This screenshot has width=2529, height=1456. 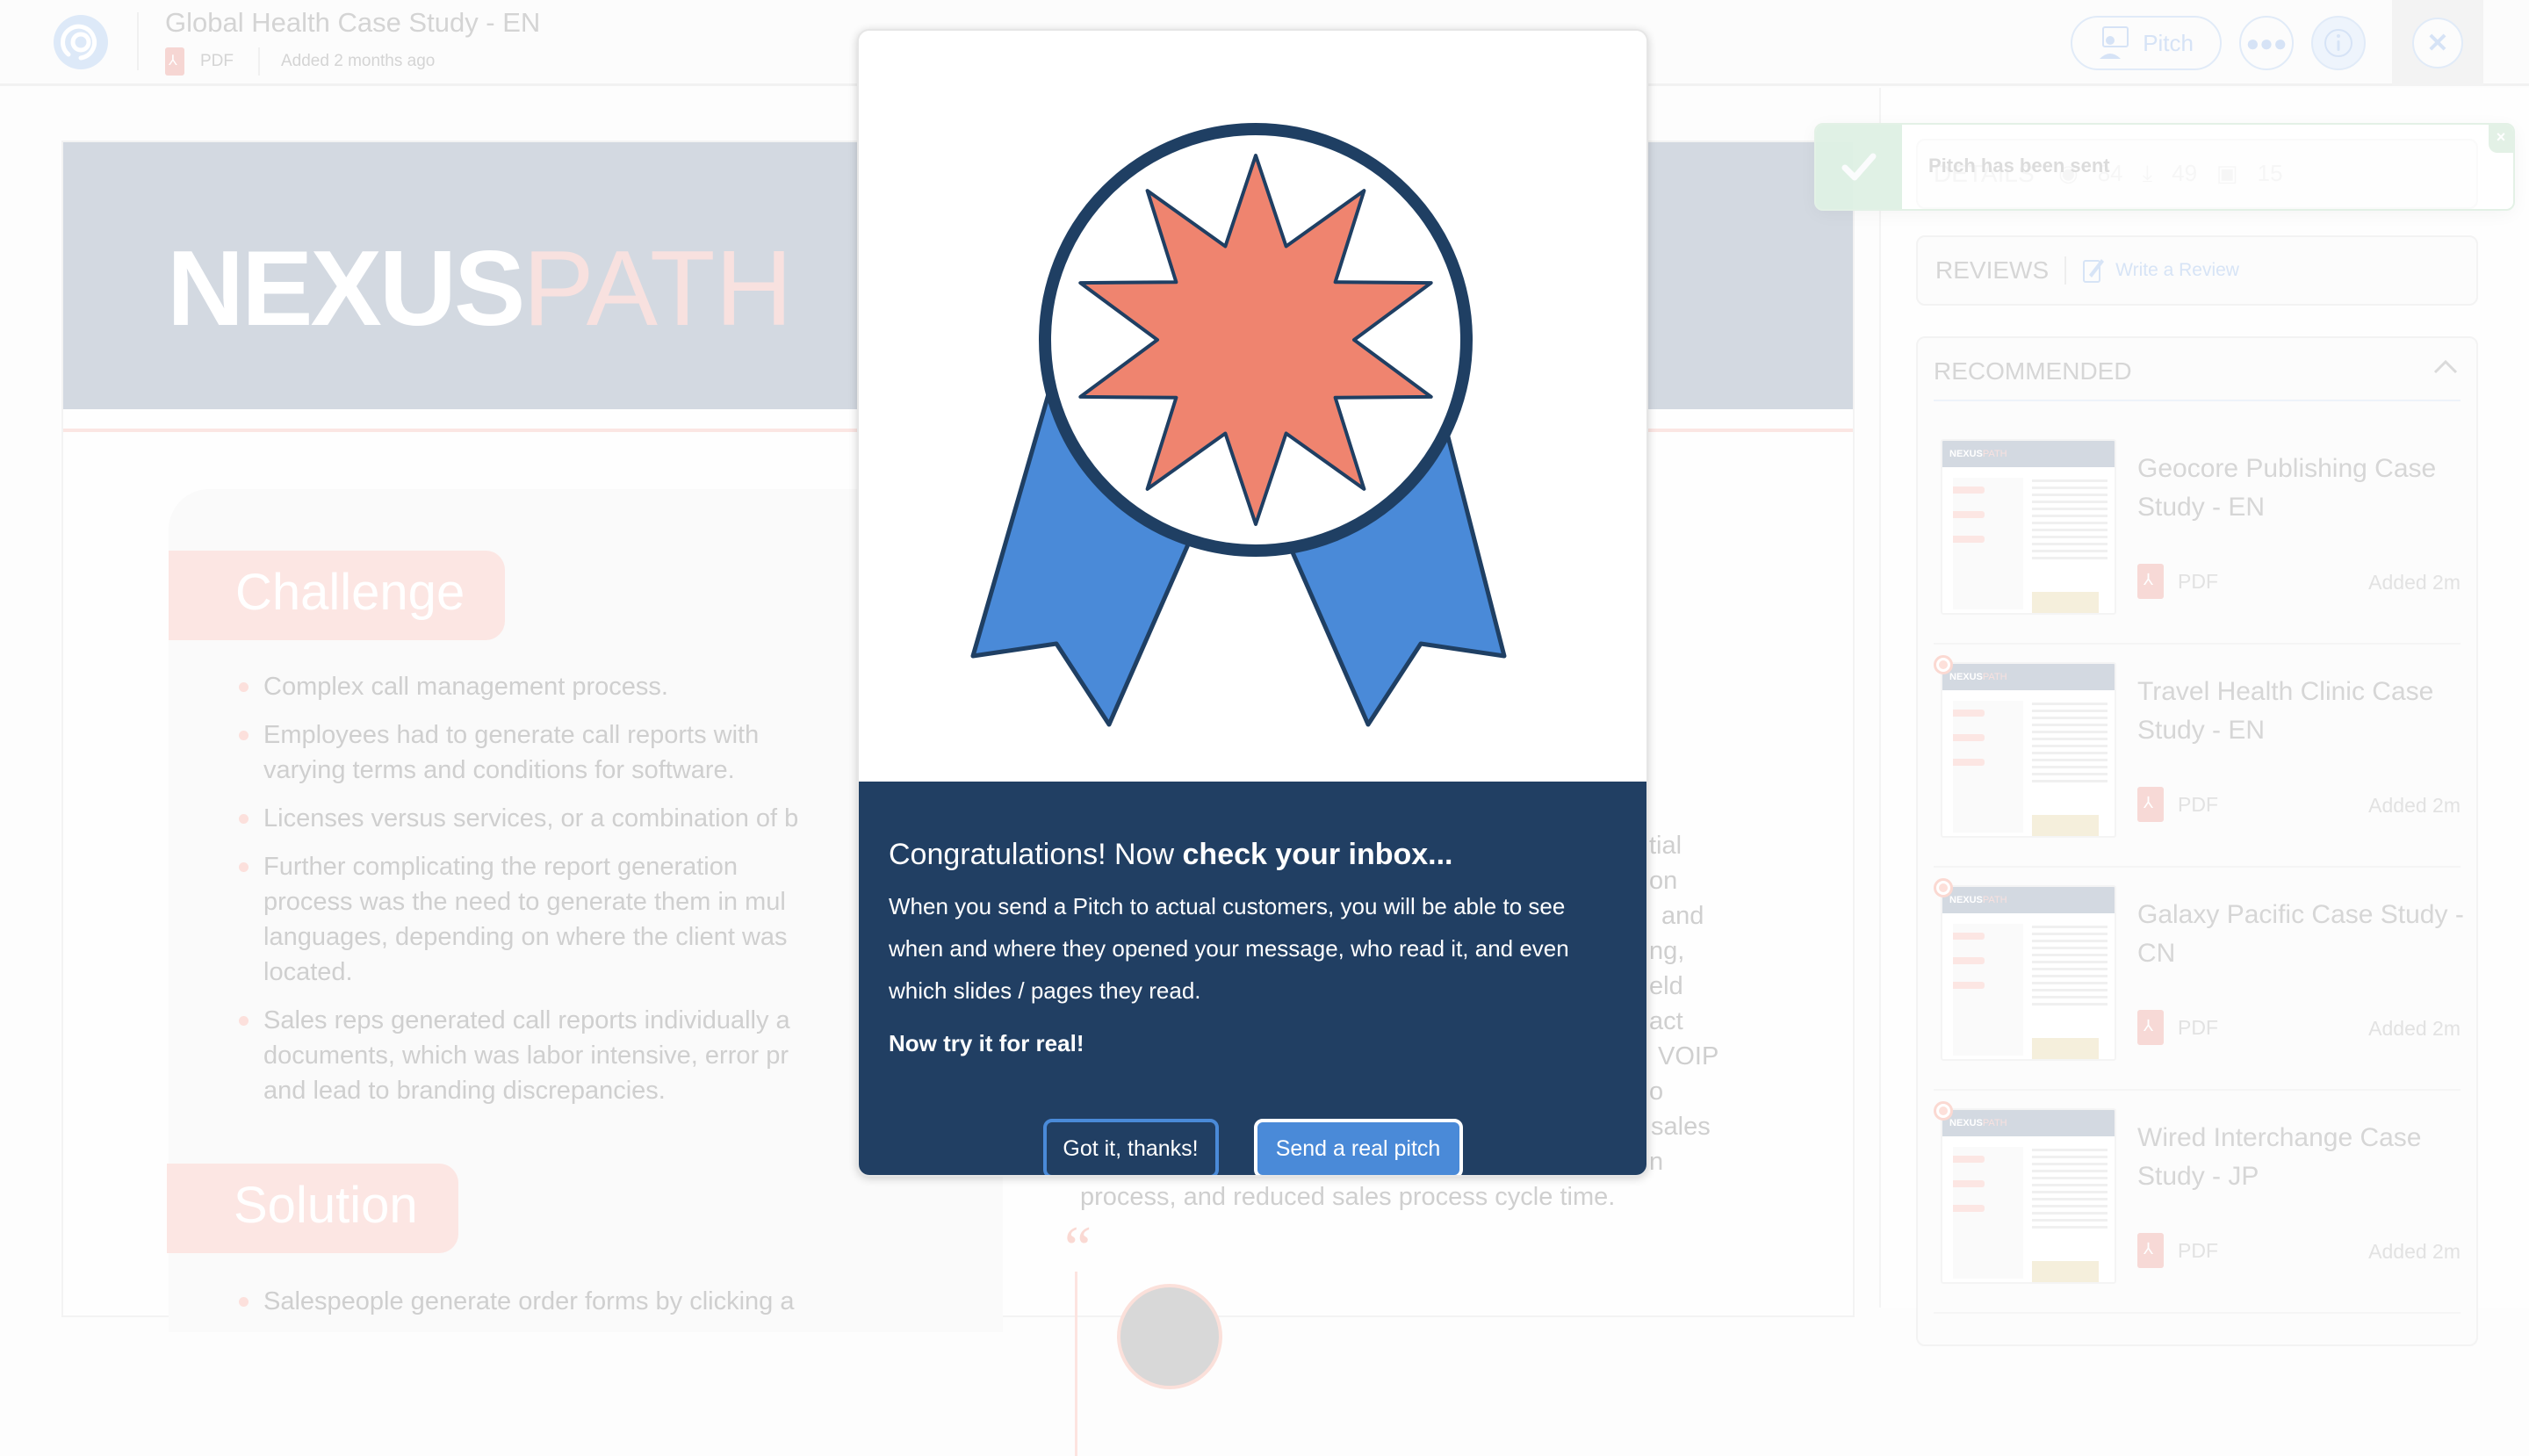 What do you see at coordinates (1359, 1148) in the screenshot?
I see `send-real-pitch-button: Send a real pitch` at bounding box center [1359, 1148].